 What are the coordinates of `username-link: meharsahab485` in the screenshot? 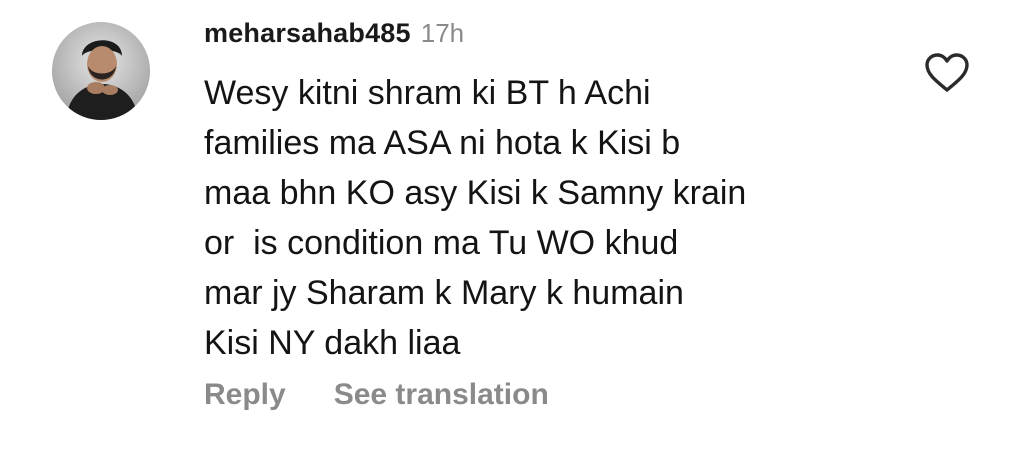 It's located at (307, 33).